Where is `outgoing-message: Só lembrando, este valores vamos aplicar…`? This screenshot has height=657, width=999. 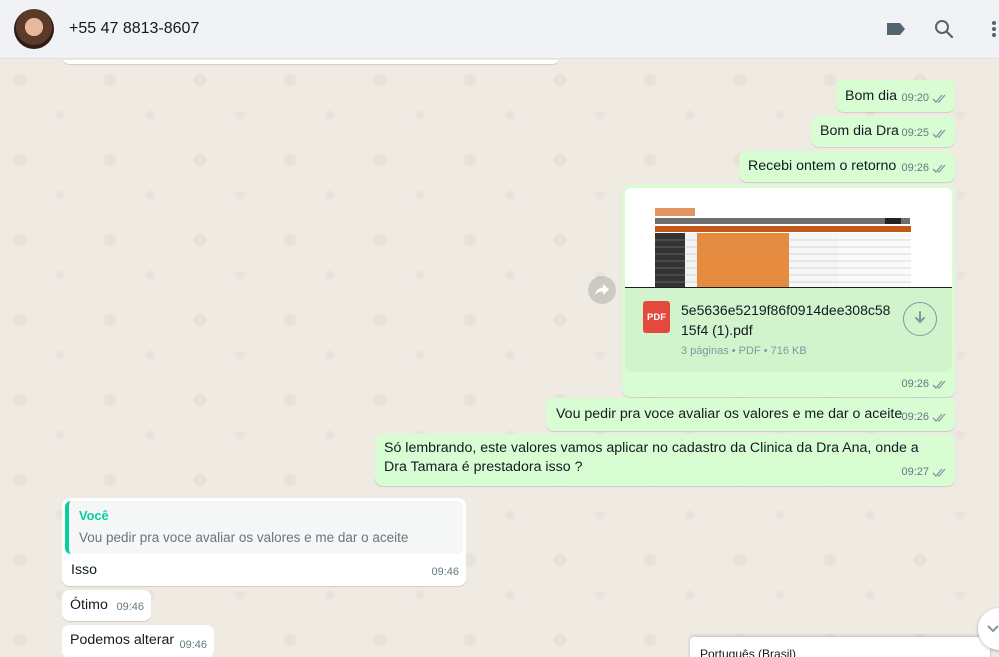 outgoing-message: Só lembrando, este valores vamos aplicar… is located at coordinates (665, 460).